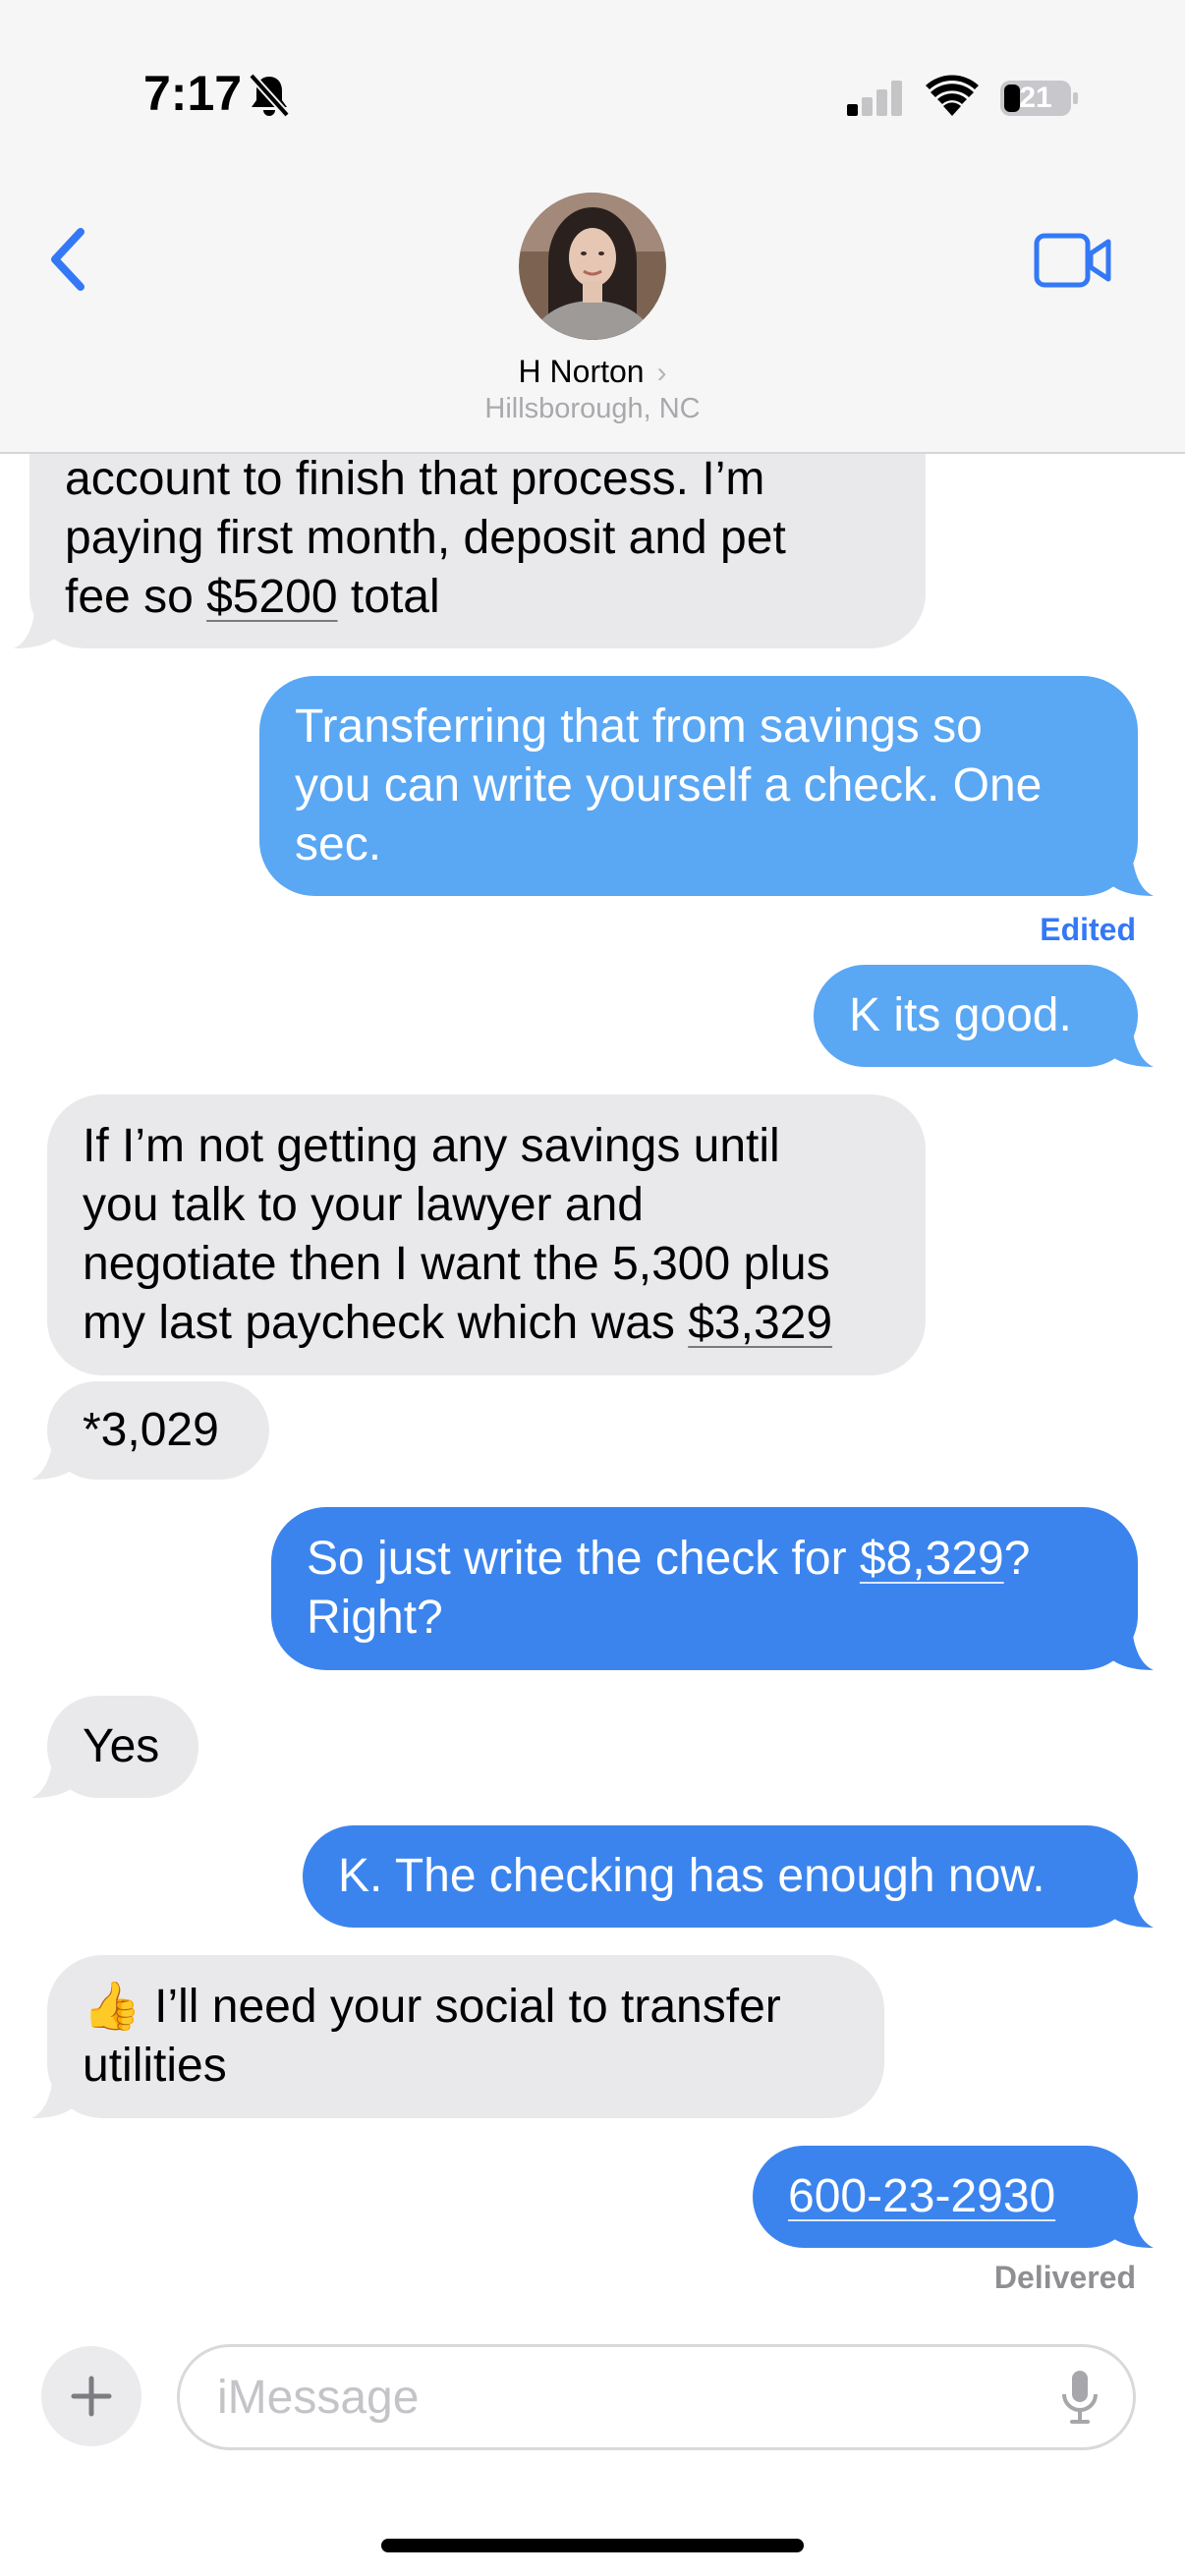  What do you see at coordinates (592, 408) in the screenshot?
I see `contact-location: Hillsborough, NC` at bounding box center [592, 408].